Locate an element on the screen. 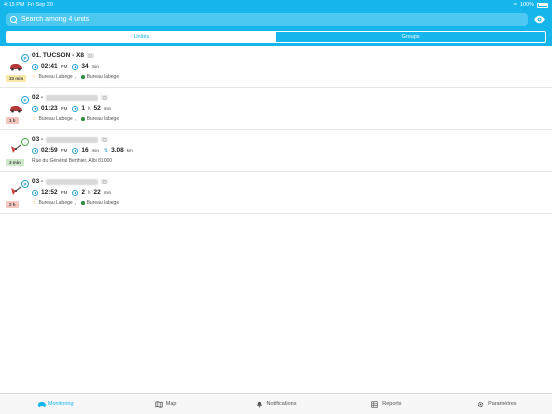  gear-icon is located at coordinates (481, 404).